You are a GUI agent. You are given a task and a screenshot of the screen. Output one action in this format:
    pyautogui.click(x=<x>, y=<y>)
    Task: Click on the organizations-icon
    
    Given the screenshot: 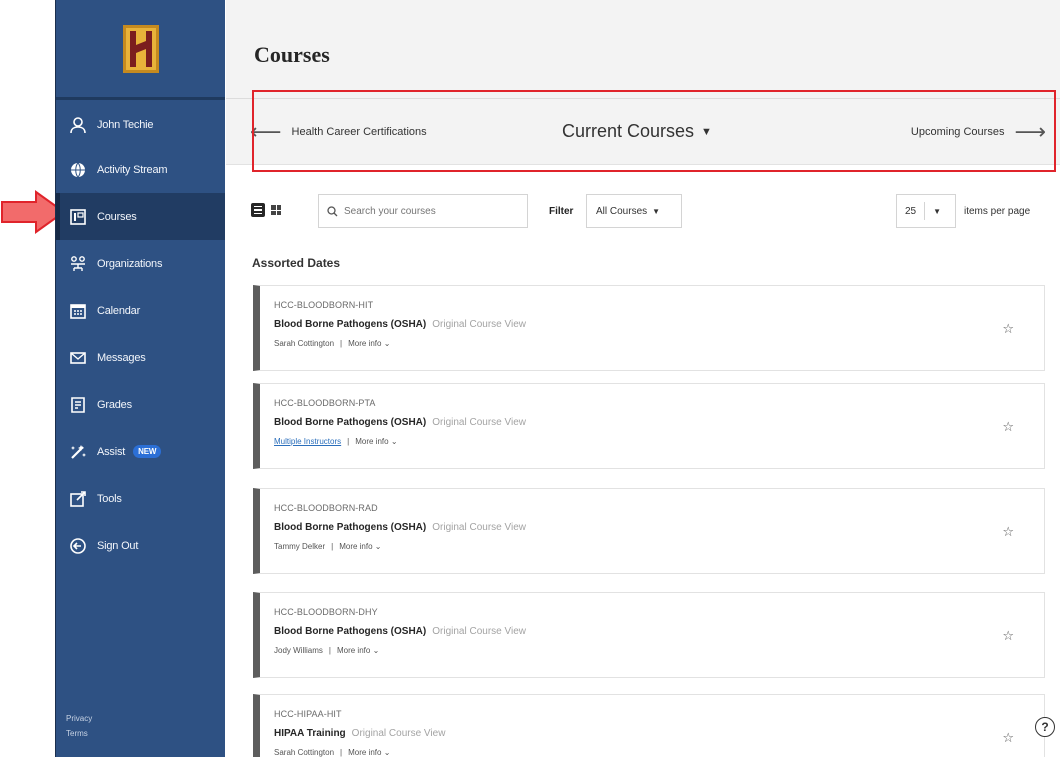 What is the action you would take?
    pyautogui.click(x=78, y=264)
    